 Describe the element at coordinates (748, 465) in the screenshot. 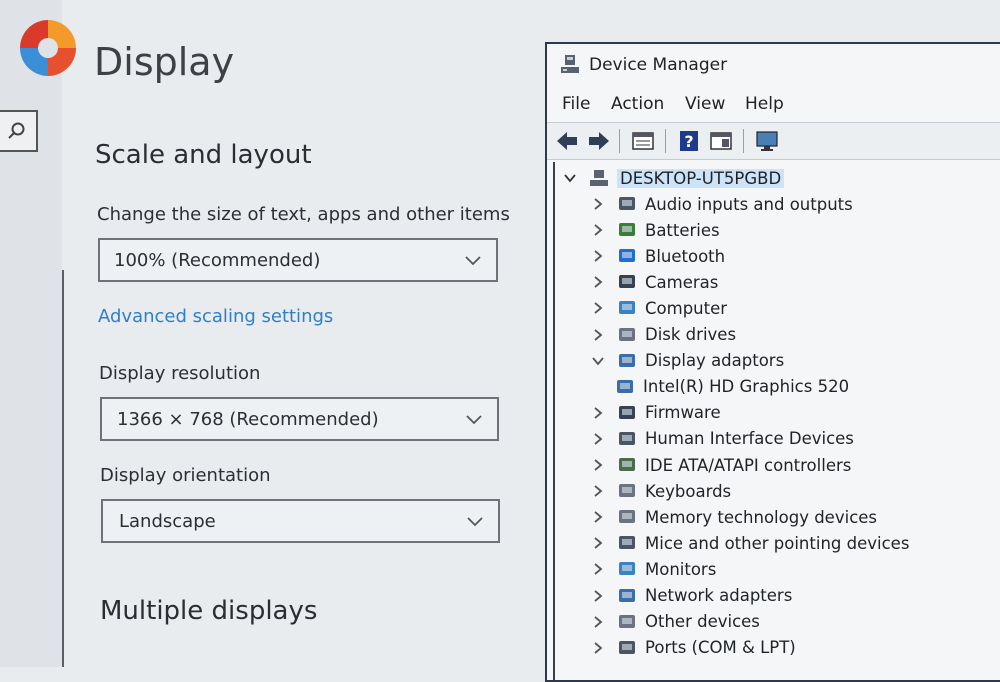

I see `tree-item-label: IDE ATA/ATAPI controllers` at that location.